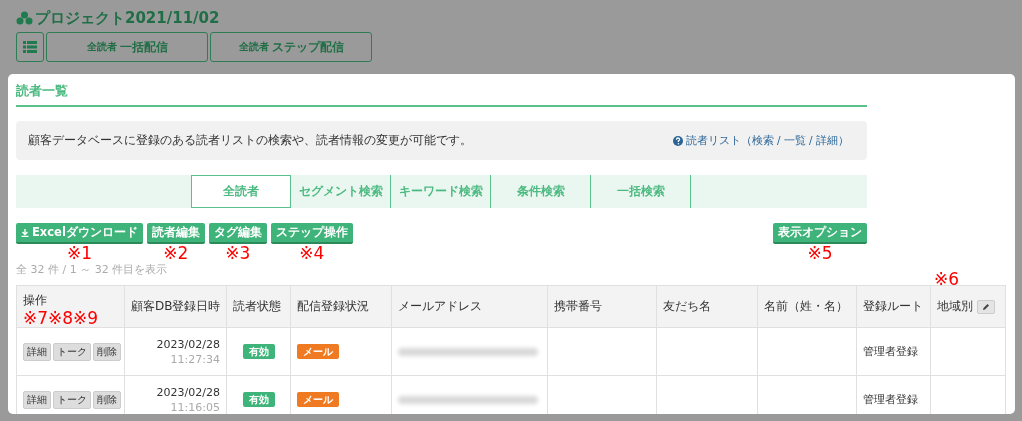 Image resolution: width=1022 pixels, height=421 pixels. What do you see at coordinates (341, 191) in the screenshot?
I see `tab: セグメント検索` at bounding box center [341, 191].